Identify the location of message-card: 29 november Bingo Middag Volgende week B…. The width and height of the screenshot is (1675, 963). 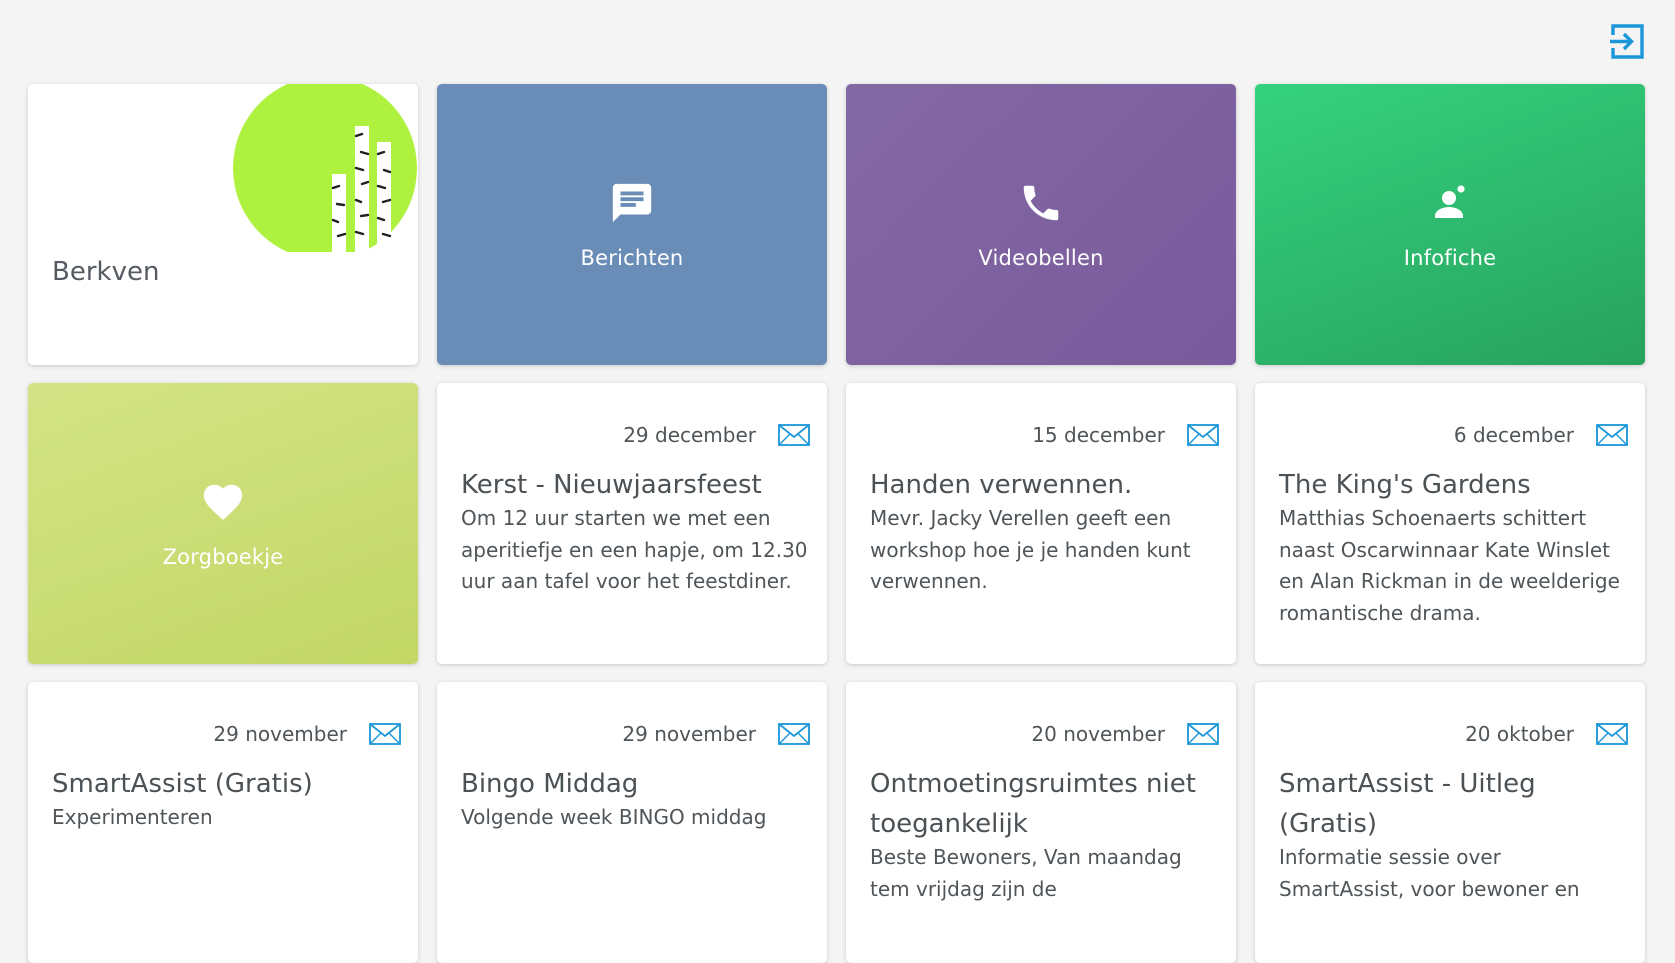
(632, 822).